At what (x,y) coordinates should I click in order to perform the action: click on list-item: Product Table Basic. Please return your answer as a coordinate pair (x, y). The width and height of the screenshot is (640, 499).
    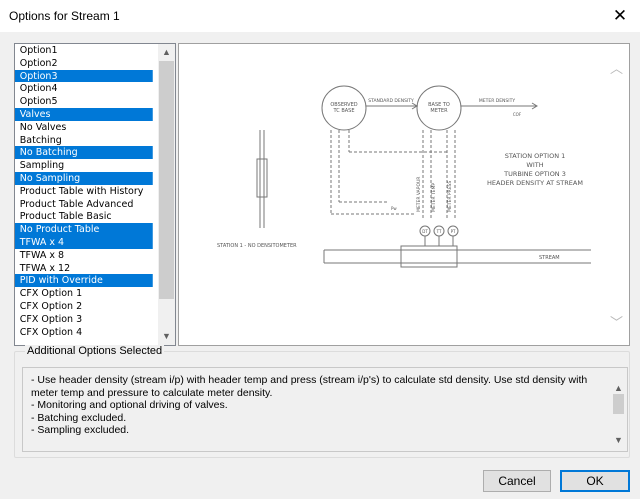
    Looking at the image, I should click on (84, 216).